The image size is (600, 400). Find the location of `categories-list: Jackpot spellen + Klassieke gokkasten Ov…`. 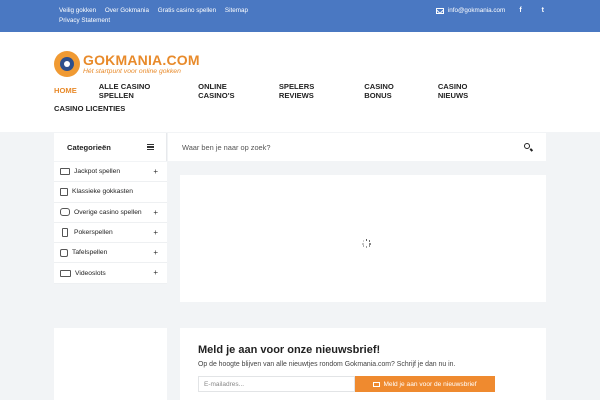

categories-list: Jackpot spellen + Klassieke gokkasten Ov… is located at coordinates (110, 223).